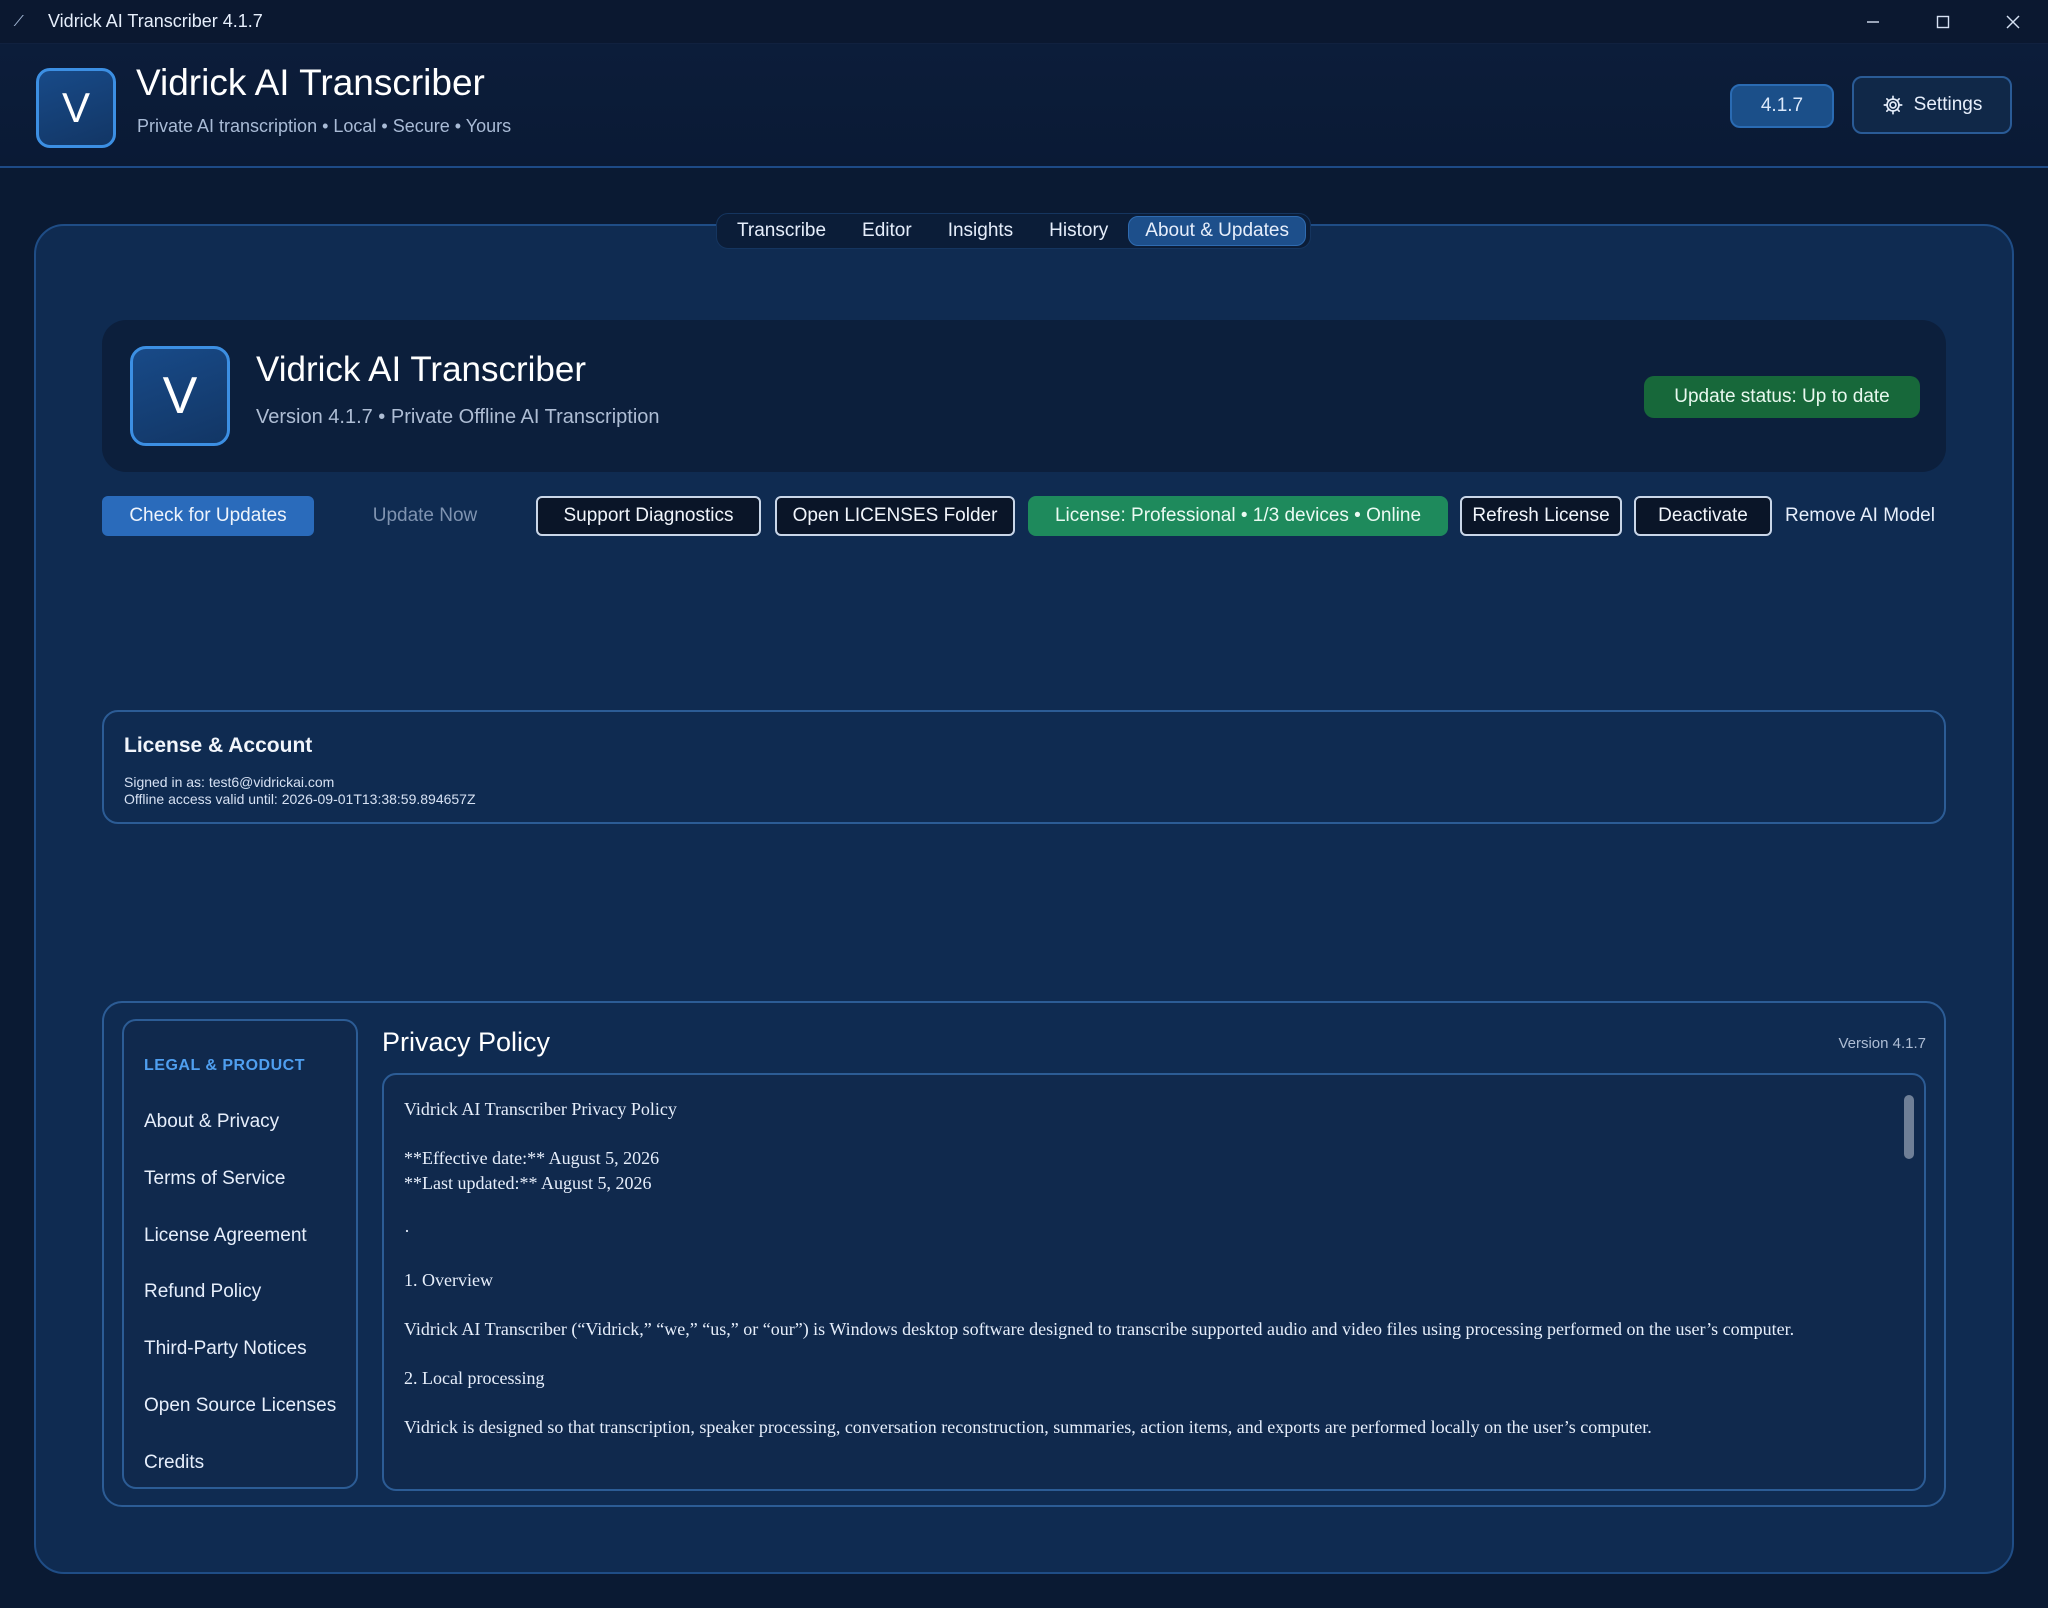  What do you see at coordinates (425, 516) in the screenshot?
I see `update-now-button: Update Now` at bounding box center [425, 516].